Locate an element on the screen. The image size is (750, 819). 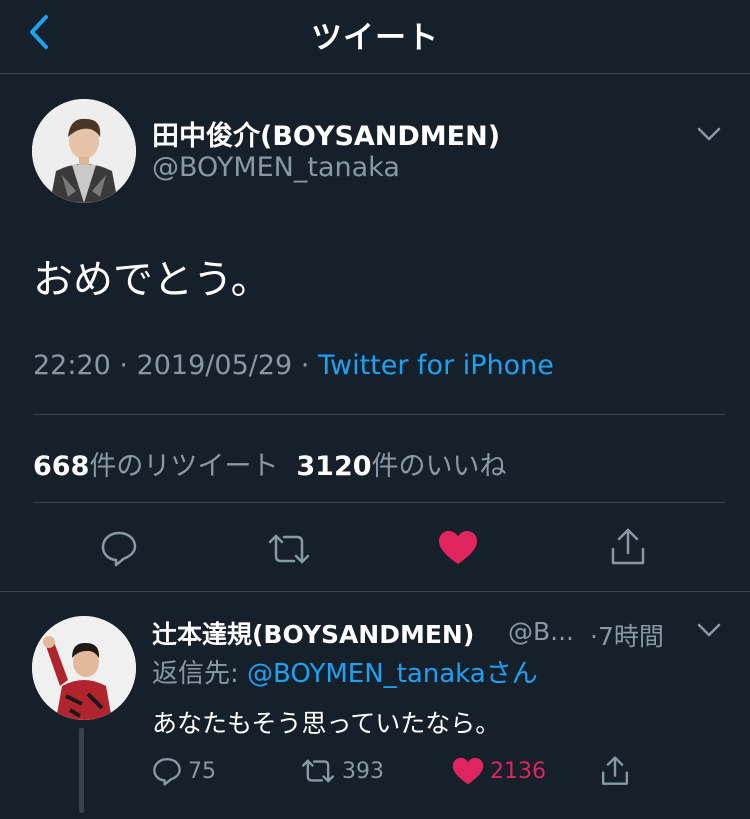
like-label: 件のいいね is located at coordinates (439, 466).